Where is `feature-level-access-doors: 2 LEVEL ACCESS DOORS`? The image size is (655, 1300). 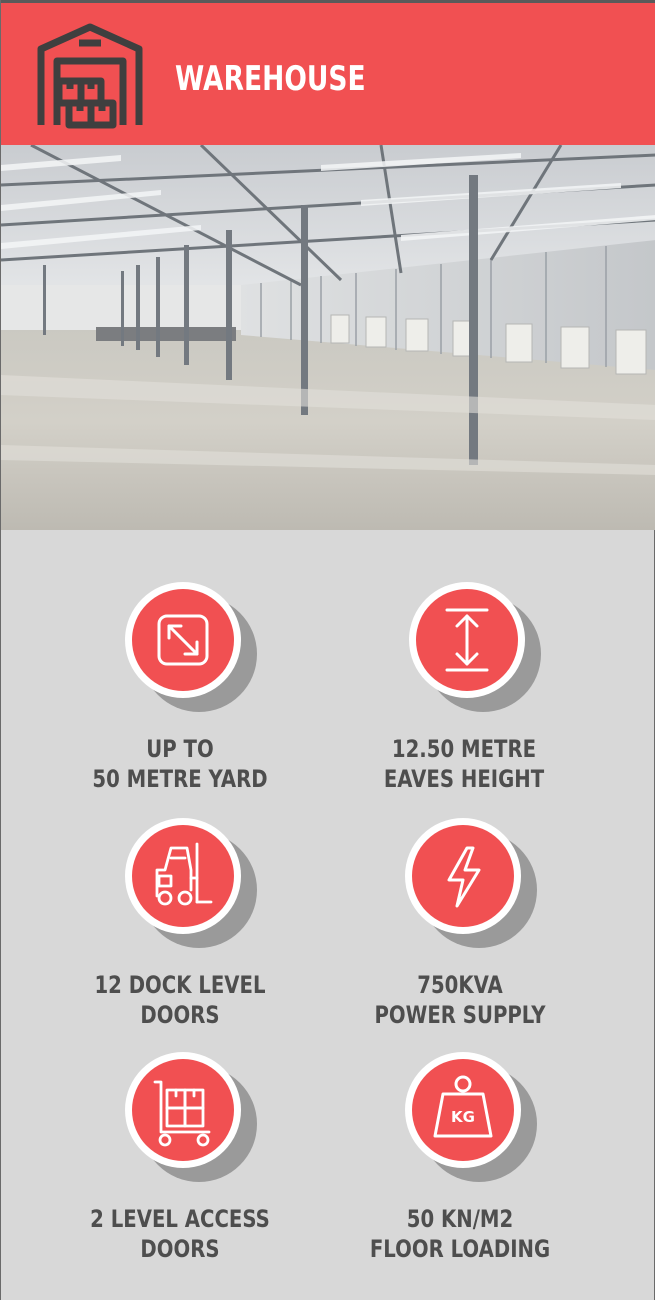 feature-level-access-doors: 2 LEVEL ACCESS DOORS is located at coordinates (180, 1162).